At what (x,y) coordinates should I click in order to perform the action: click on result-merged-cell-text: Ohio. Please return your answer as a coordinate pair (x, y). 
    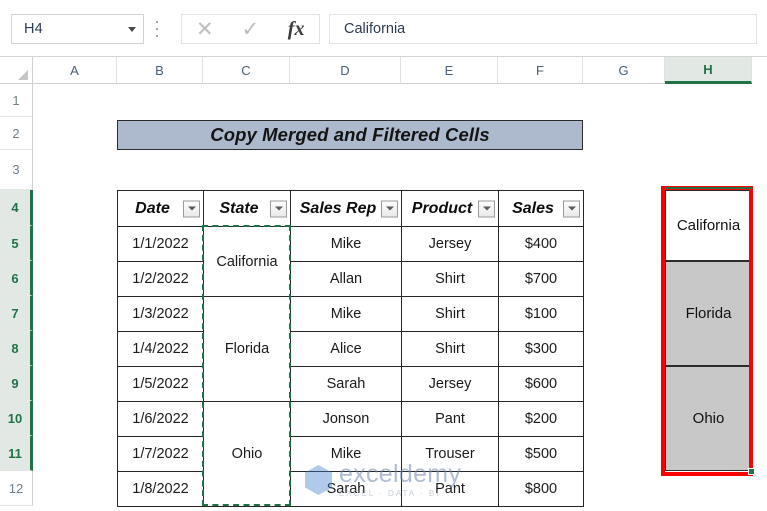
    Looking at the image, I should click on (708, 418).